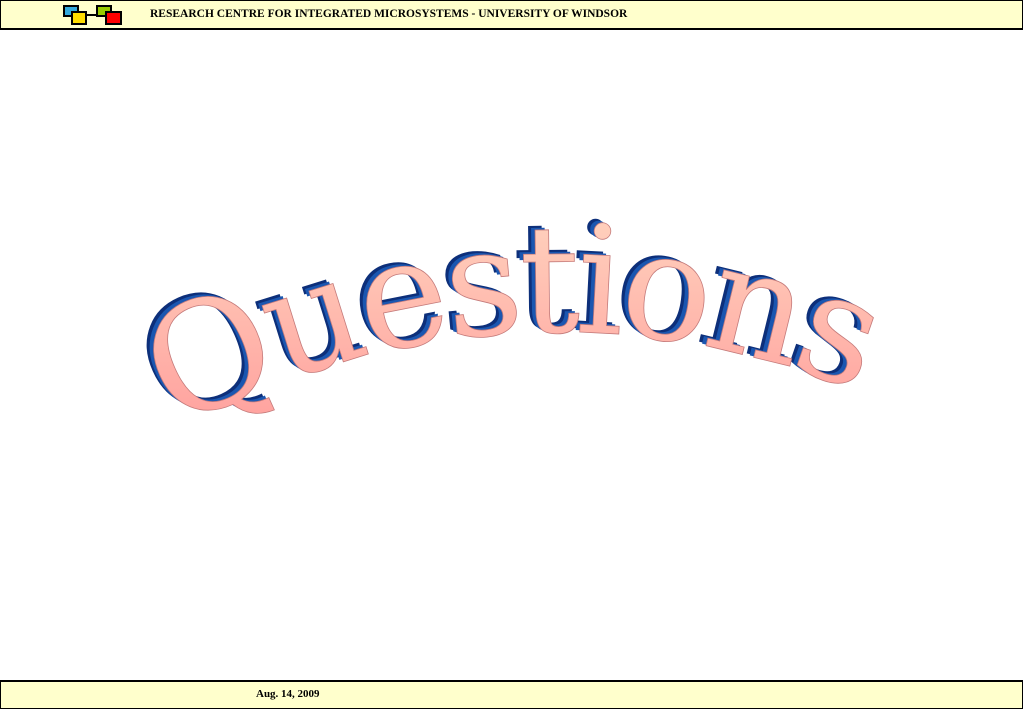 This screenshot has width=1023, height=709. I want to click on footer-date: Aug. 14, 2009, so click(288, 694).